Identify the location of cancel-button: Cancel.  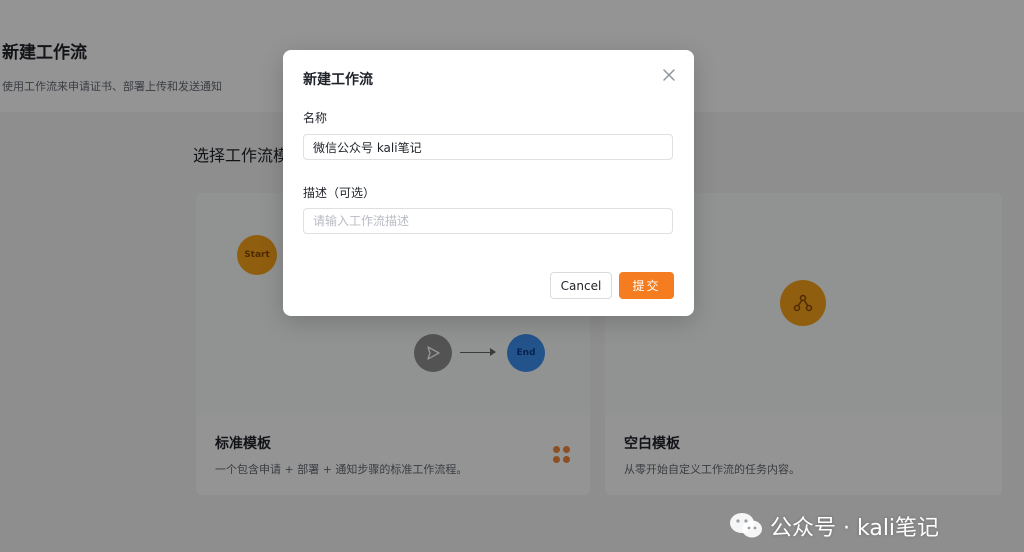
(581, 285).